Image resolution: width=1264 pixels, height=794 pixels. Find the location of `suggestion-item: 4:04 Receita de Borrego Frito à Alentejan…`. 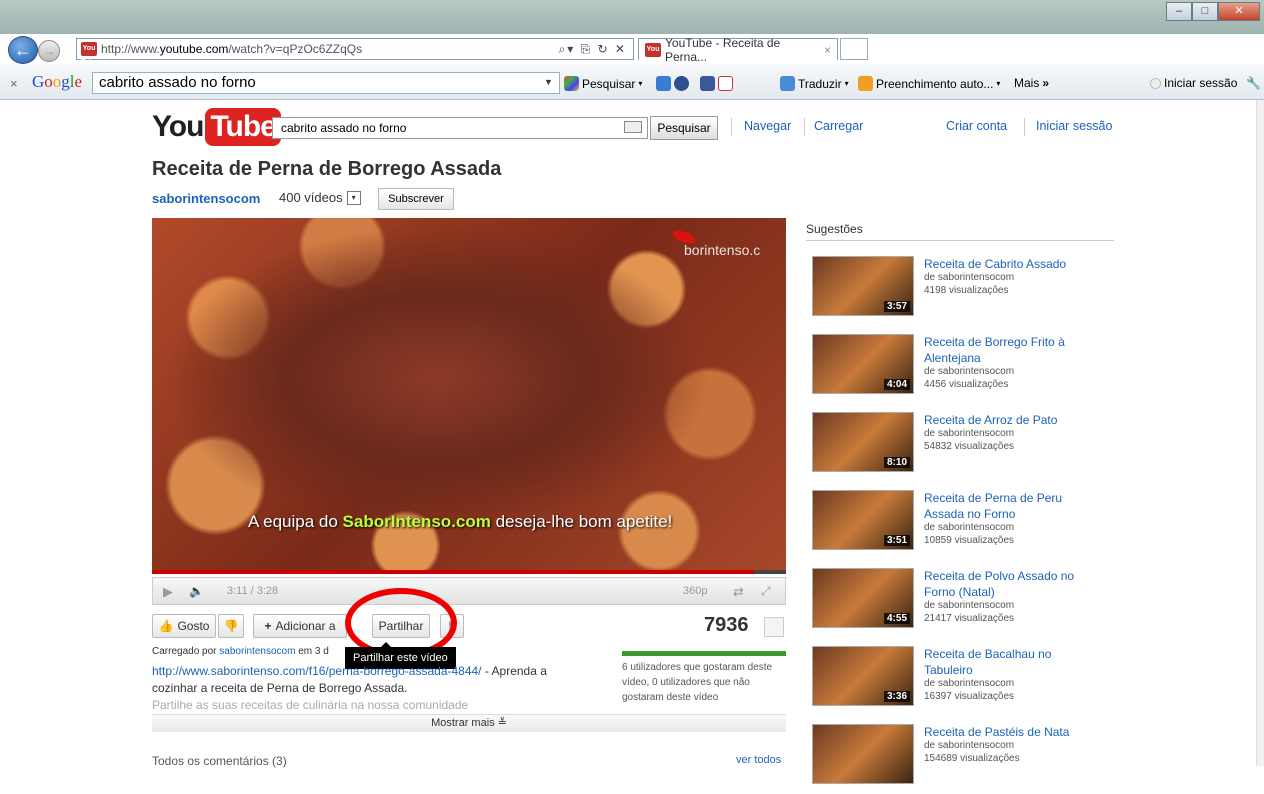

suggestion-item: 4:04 Receita de Borrego Frito à Alentejan… is located at coordinates (967, 369).